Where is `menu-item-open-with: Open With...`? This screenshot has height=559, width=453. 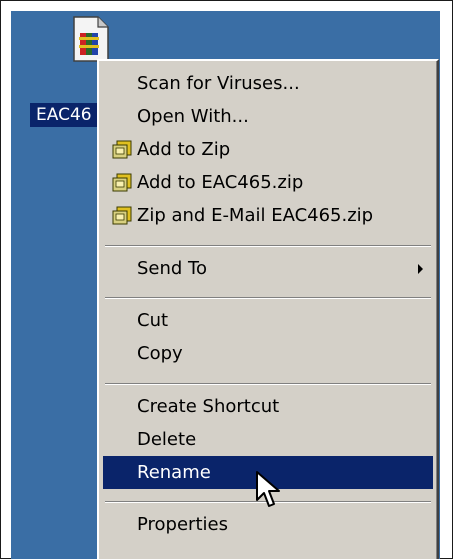 menu-item-open-with: Open With... is located at coordinates (268, 116).